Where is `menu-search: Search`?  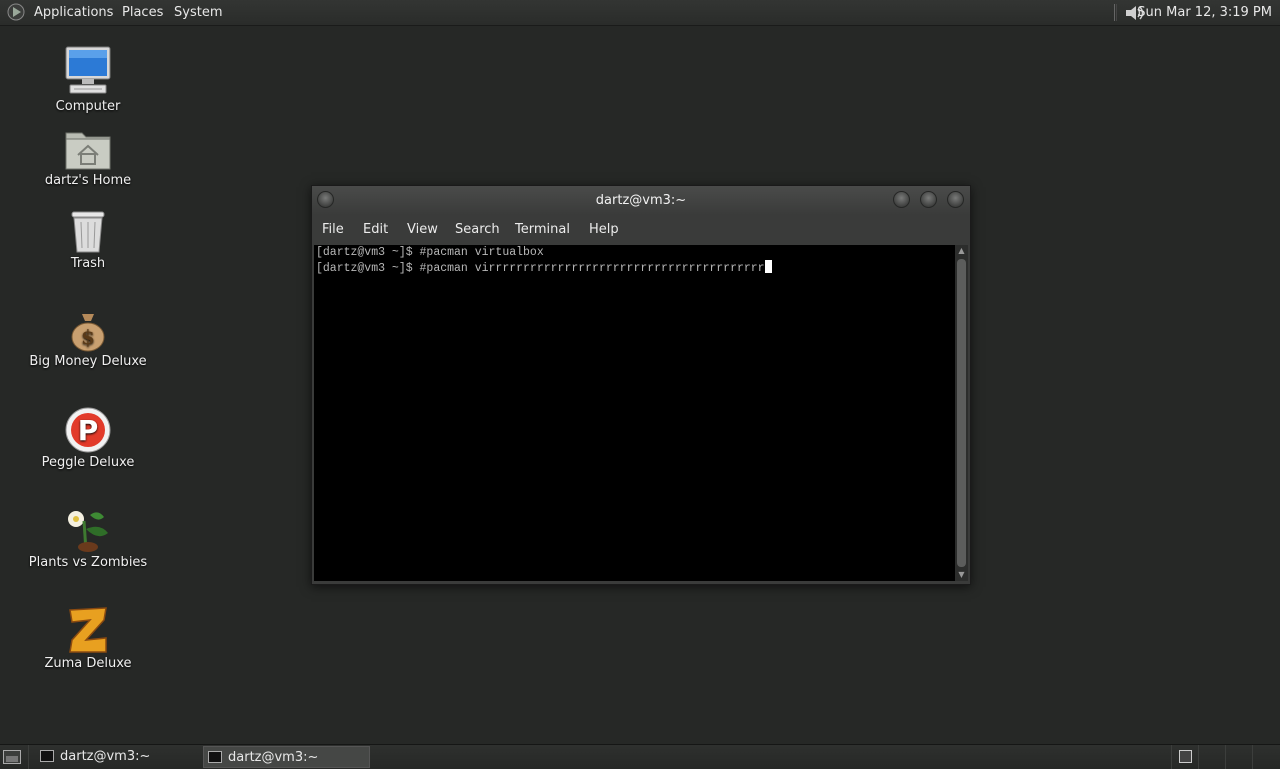
menu-search: Search is located at coordinates (477, 230).